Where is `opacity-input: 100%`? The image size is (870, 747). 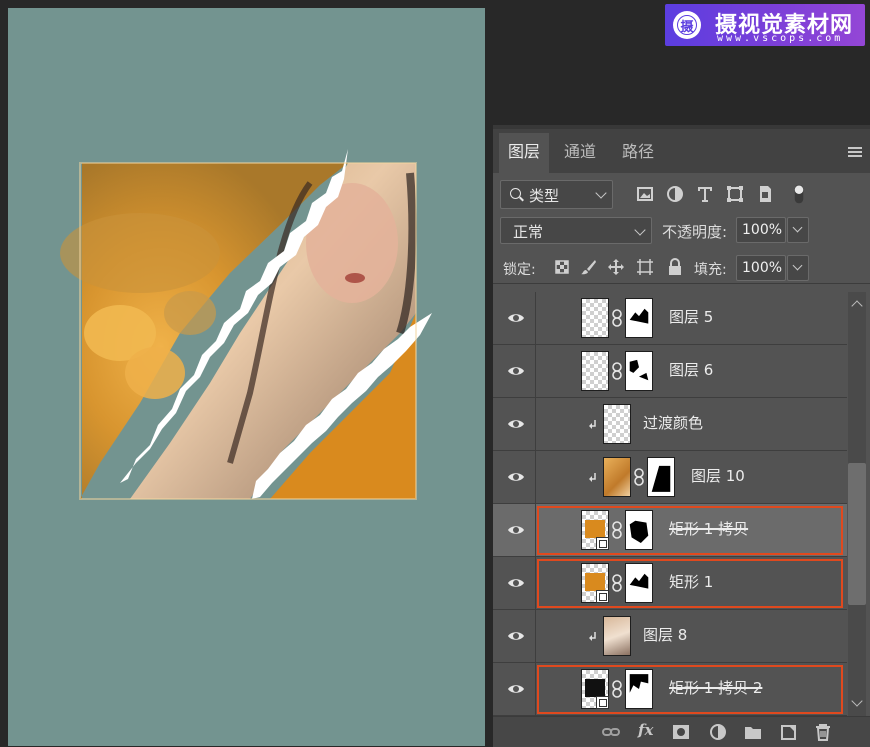
opacity-input: 100% is located at coordinates (761, 230).